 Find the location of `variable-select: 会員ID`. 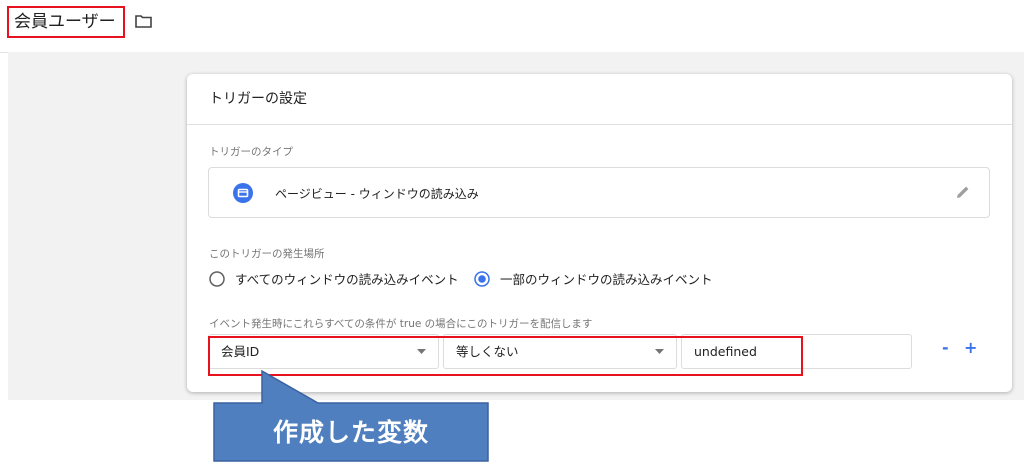

variable-select: 会員ID is located at coordinates (323, 351).